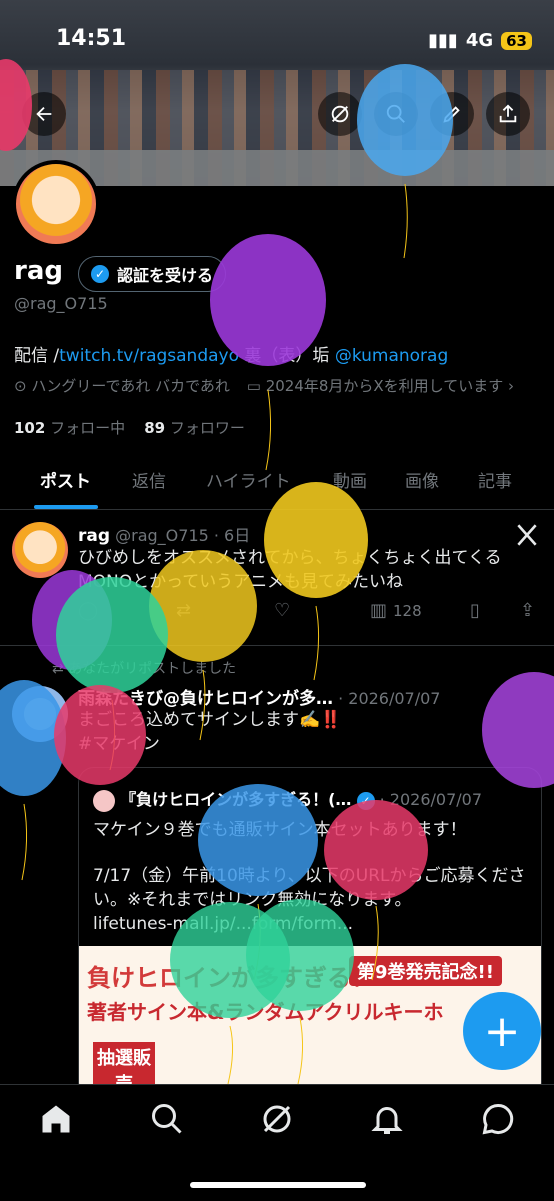 This screenshot has width=554, height=1201. I want to click on network-label: 4G, so click(479, 40).